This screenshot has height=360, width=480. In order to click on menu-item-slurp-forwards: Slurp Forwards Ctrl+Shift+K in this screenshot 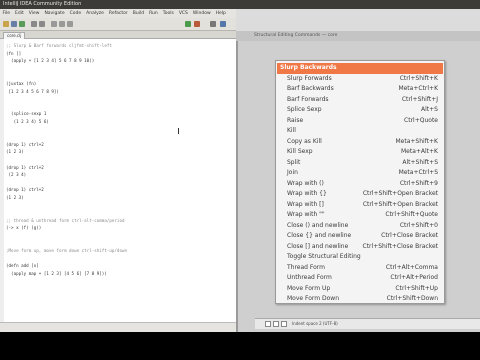, I will do `click(360, 79)`.